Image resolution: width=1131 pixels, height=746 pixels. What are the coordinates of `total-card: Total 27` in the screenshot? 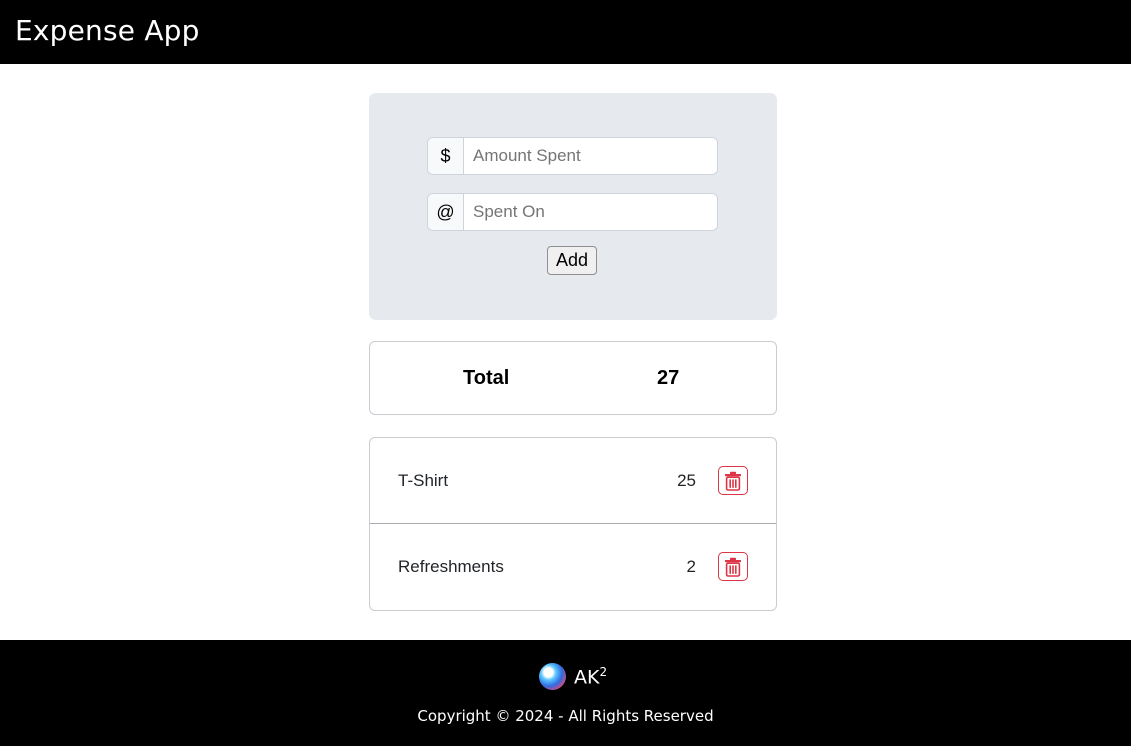 It's located at (573, 378).